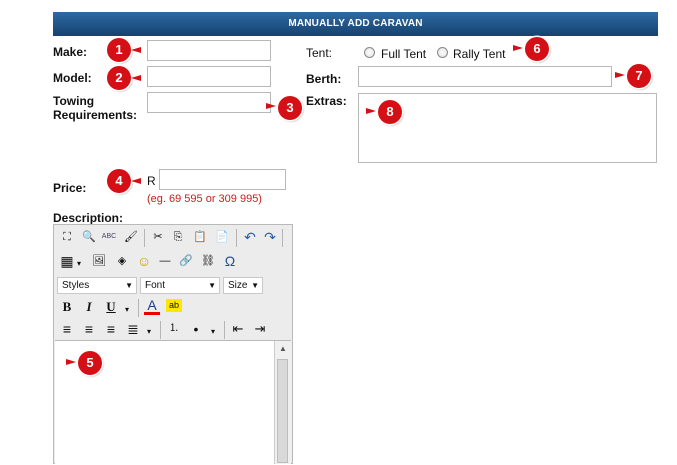 The width and height of the screenshot is (677, 465). What do you see at coordinates (209, 76) in the screenshot?
I see `model-input` at bounding box center [209, 76].